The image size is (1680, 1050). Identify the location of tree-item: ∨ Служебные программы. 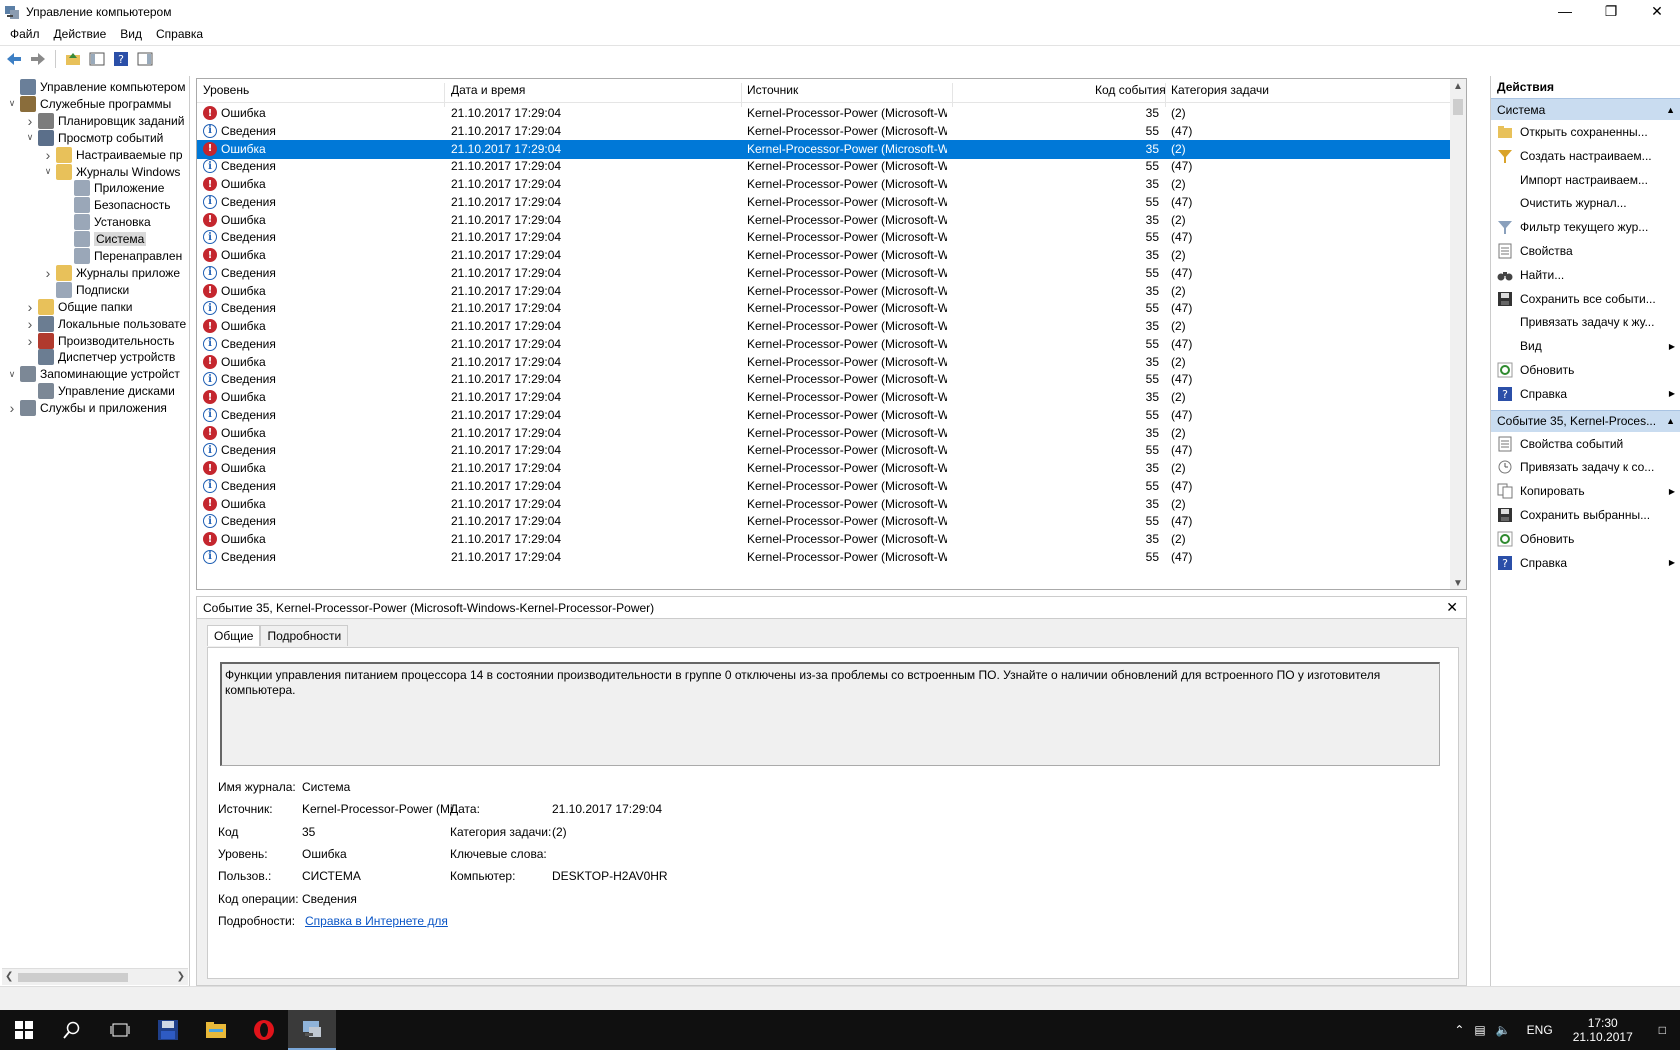
(88, 104).